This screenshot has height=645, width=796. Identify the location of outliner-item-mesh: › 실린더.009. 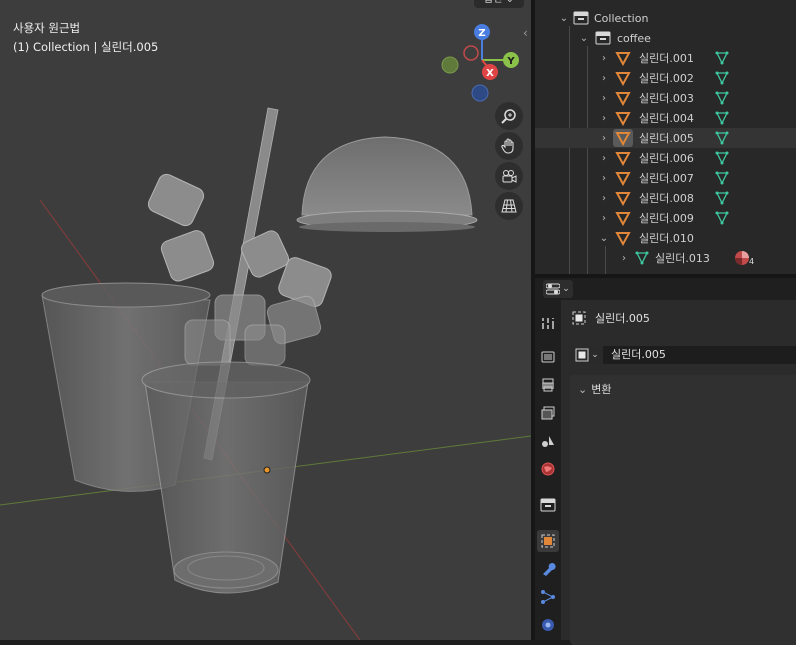
(665, 218).